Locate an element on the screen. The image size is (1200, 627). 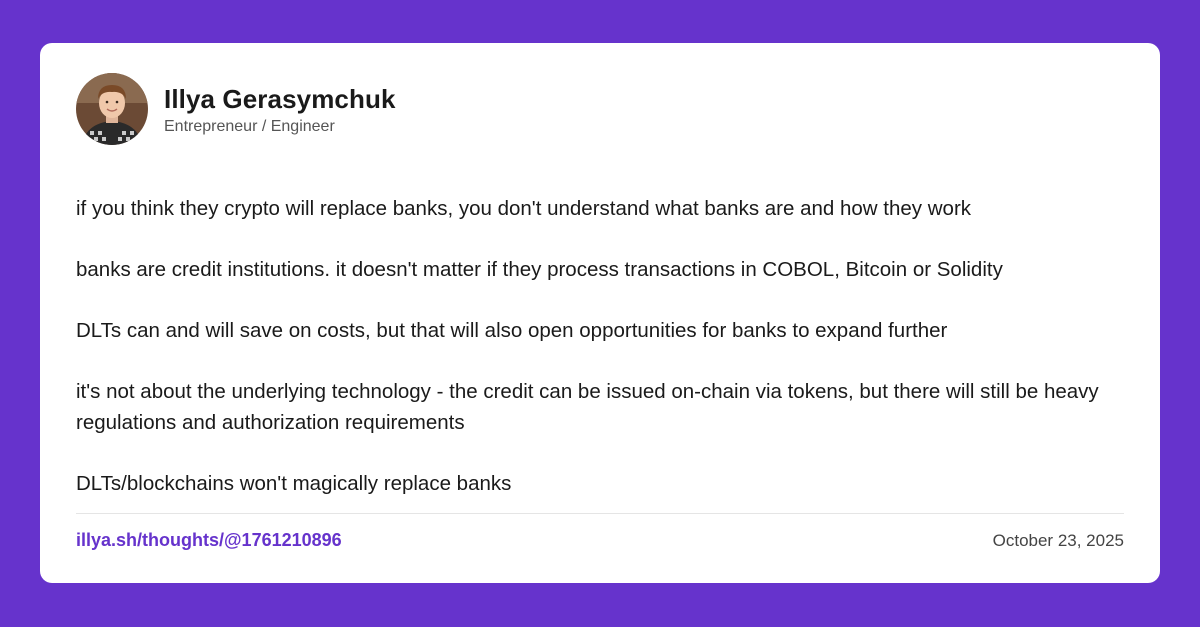
avatar is located at coordinates (112, 109).